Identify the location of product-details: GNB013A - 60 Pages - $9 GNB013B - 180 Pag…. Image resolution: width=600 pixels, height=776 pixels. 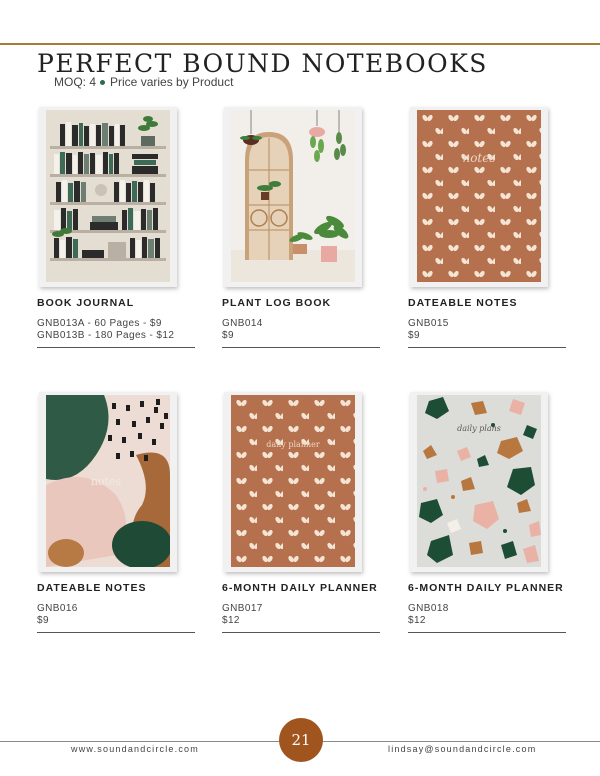
(105, 330).